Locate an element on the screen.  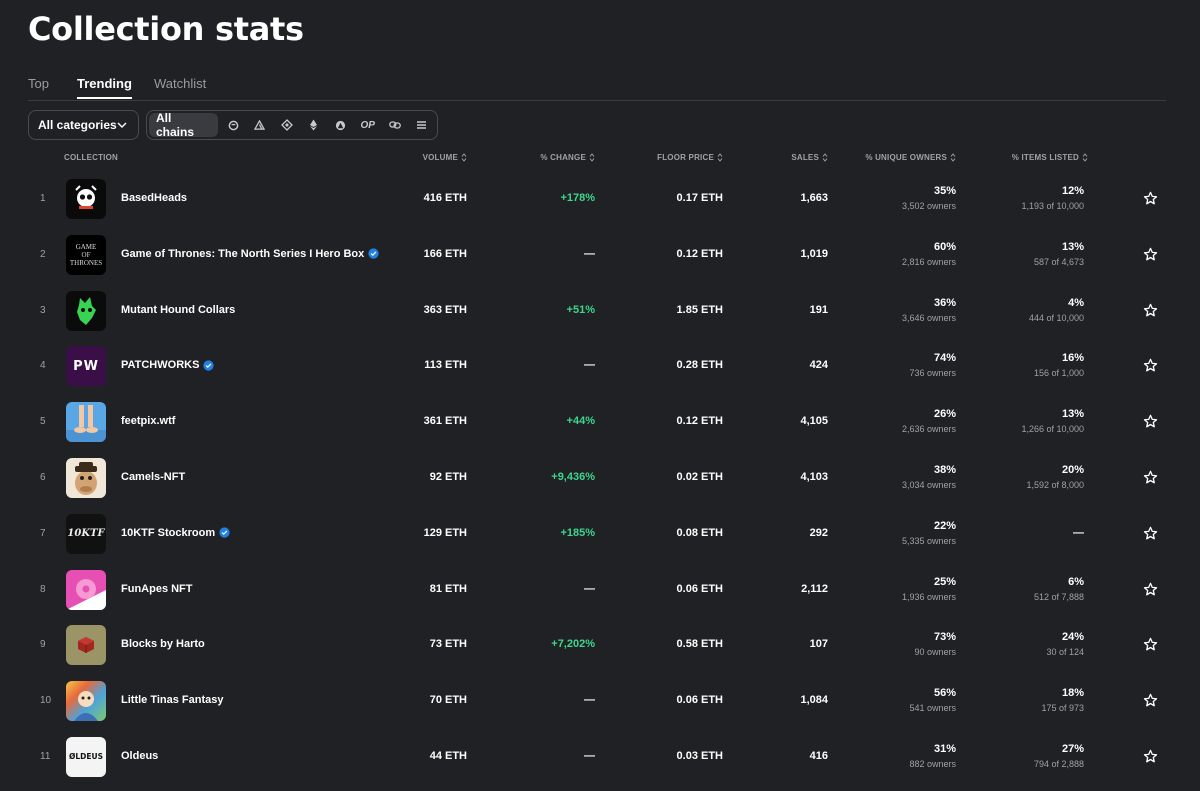
unique-owners-pct: 38% is located at coordinates (944, 469).